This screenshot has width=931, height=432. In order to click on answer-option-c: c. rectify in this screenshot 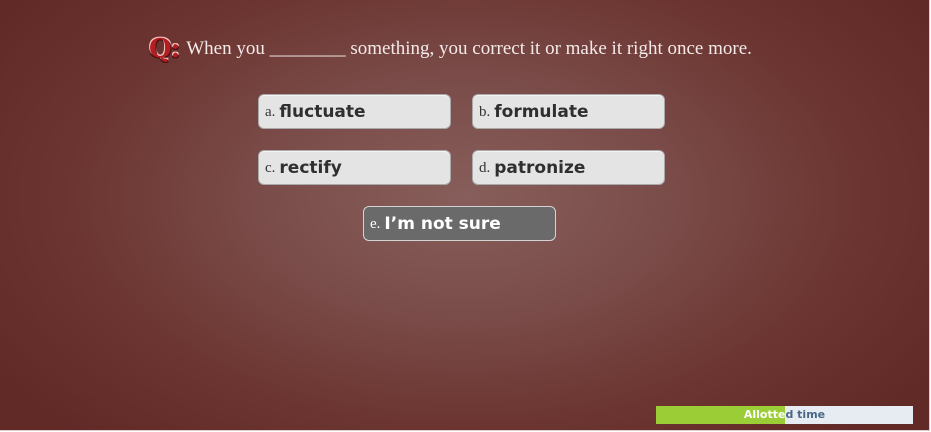, I will do `click(354, 167)`.